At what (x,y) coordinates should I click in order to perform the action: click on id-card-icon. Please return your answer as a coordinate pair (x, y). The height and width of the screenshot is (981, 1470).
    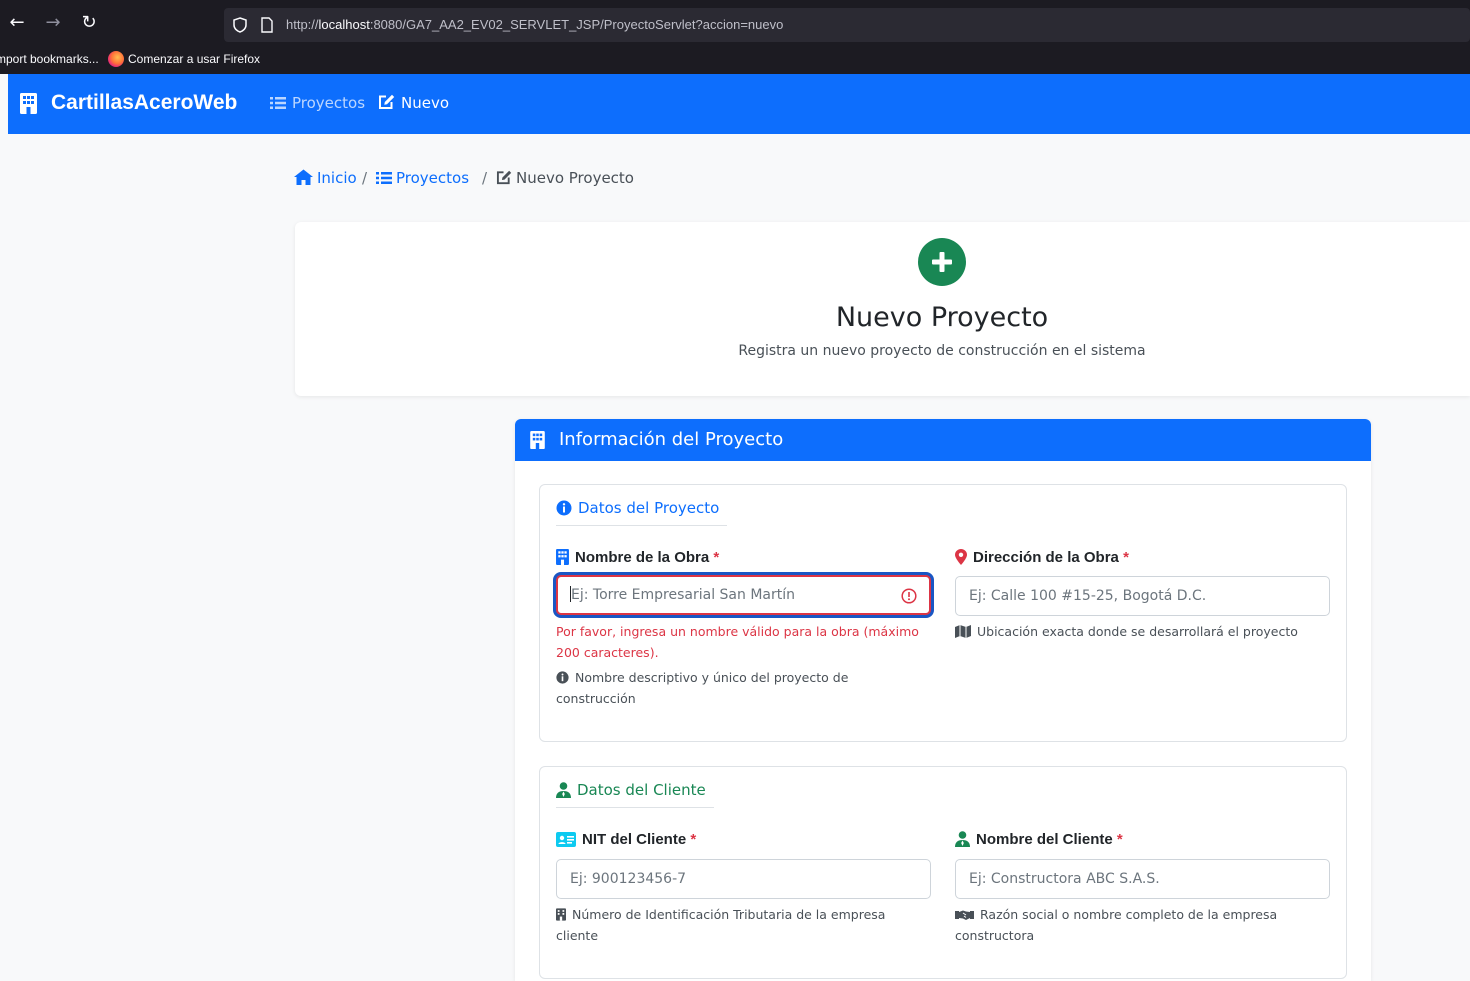
    Looking at the image, I should click on (566, 839).